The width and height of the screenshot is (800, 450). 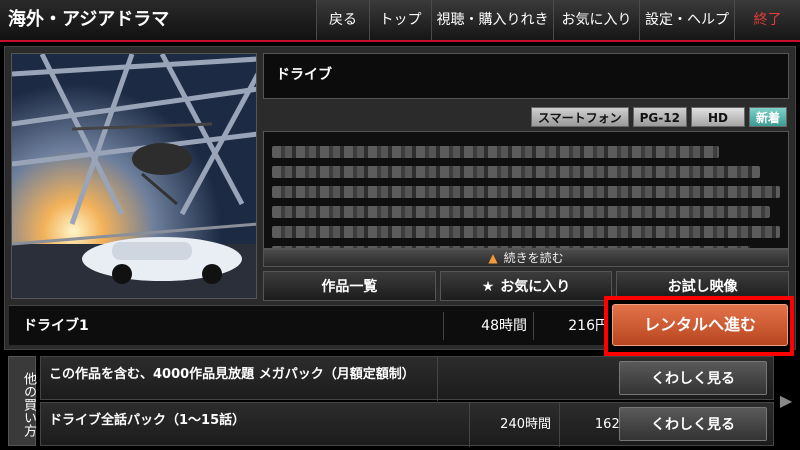 What do you see at coordinates (579, 117) in the screenshot?
I see `tag-smartphone: スマートフォン` at bounding box center [579, 117].